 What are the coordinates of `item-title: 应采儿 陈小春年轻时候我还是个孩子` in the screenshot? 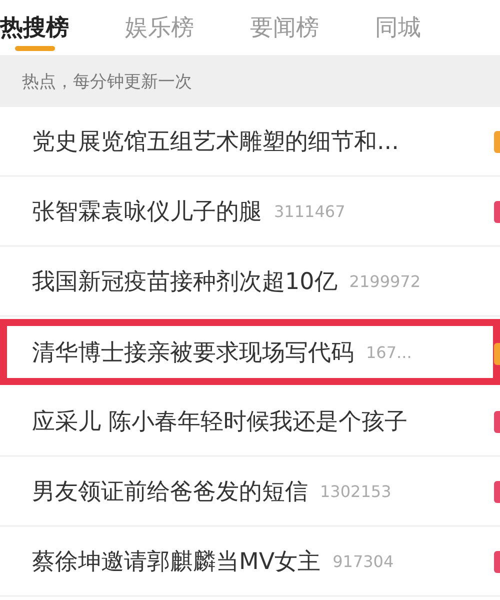 It's located at (220, 422).